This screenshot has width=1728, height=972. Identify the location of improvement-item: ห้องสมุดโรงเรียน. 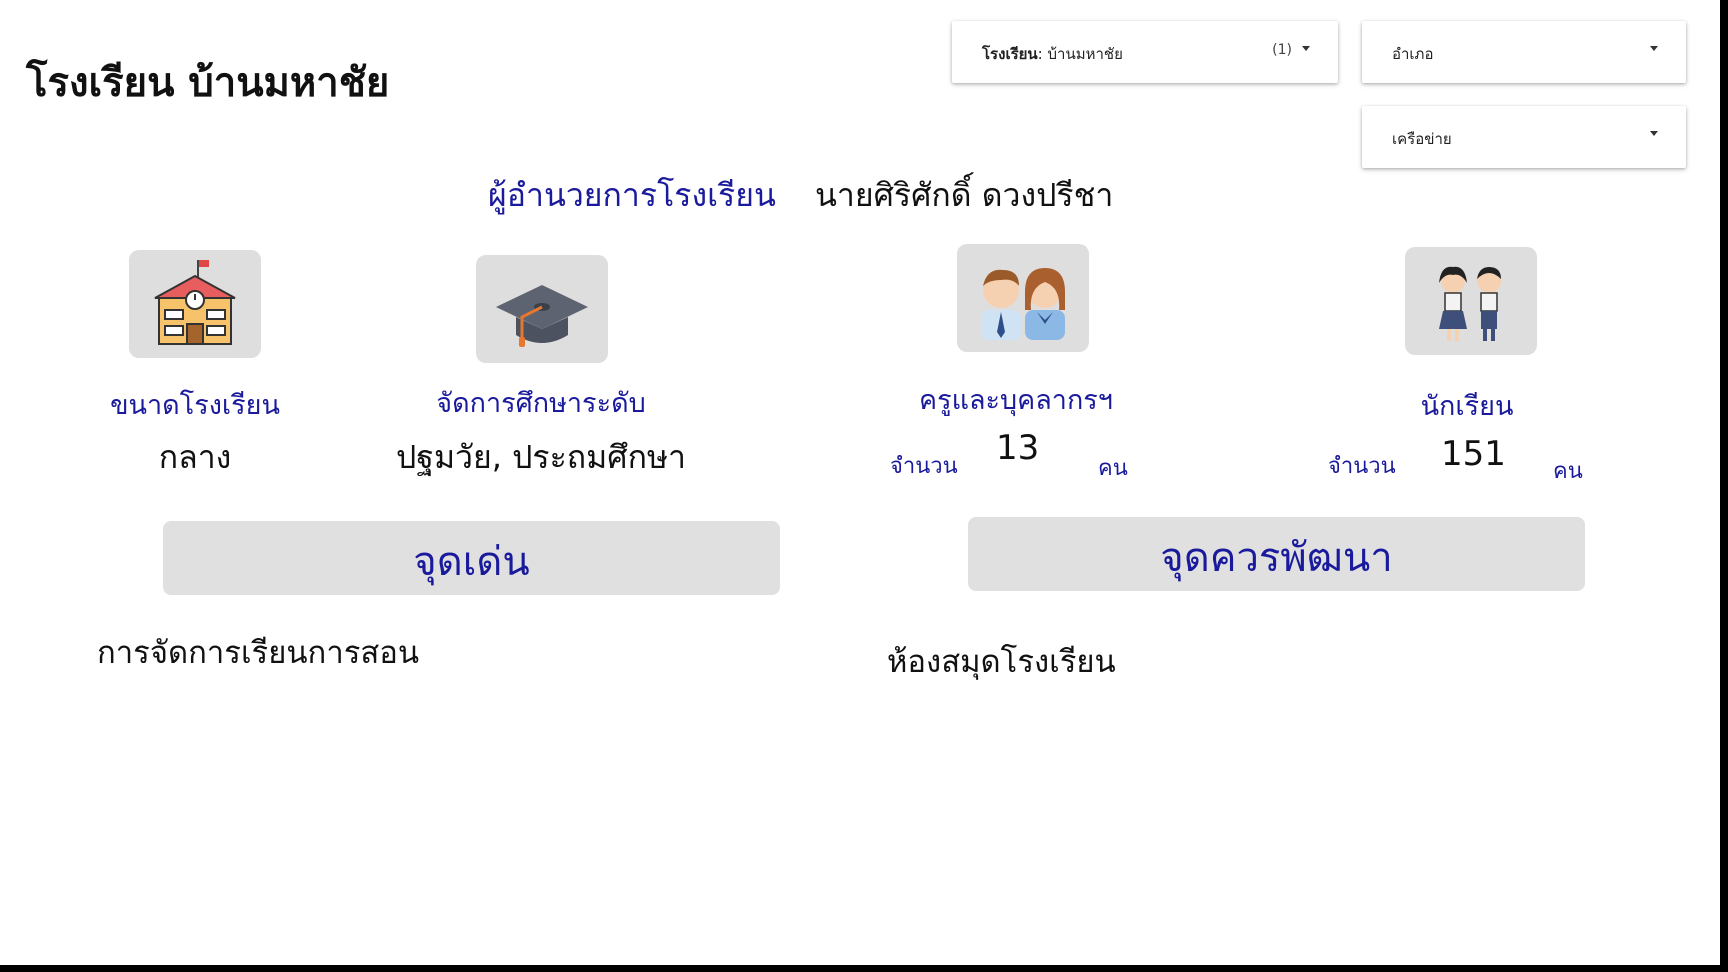
(1001, 662).